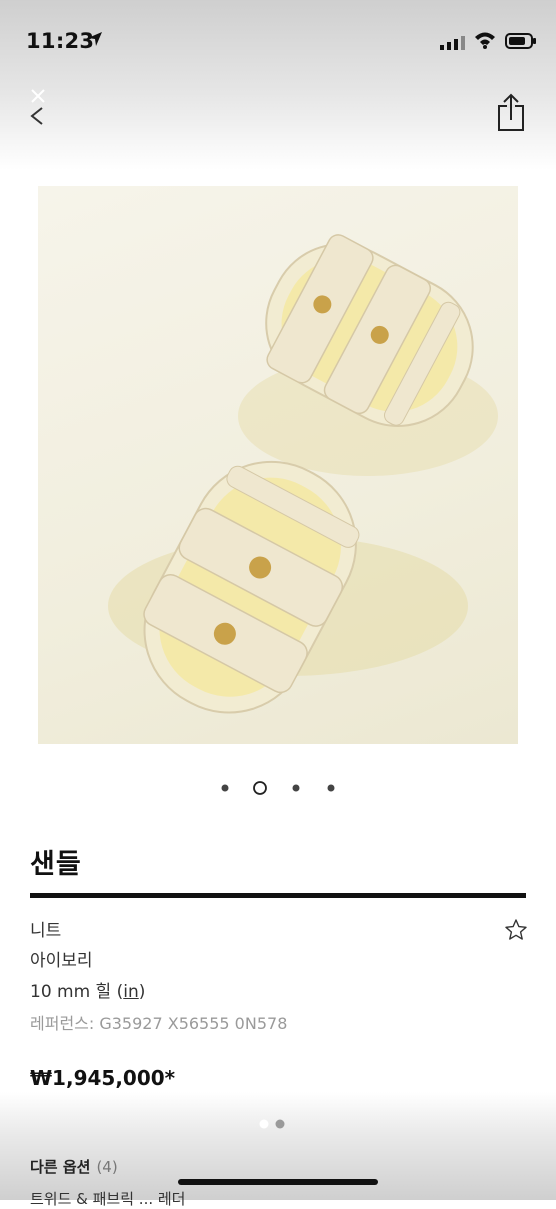 Image resolution: width=556 pixels, height=1209 pixels. What do you see at coordinates (46, 931) in the screenshot?
I see `product-material: 니트` at bounding box center [46, 931].